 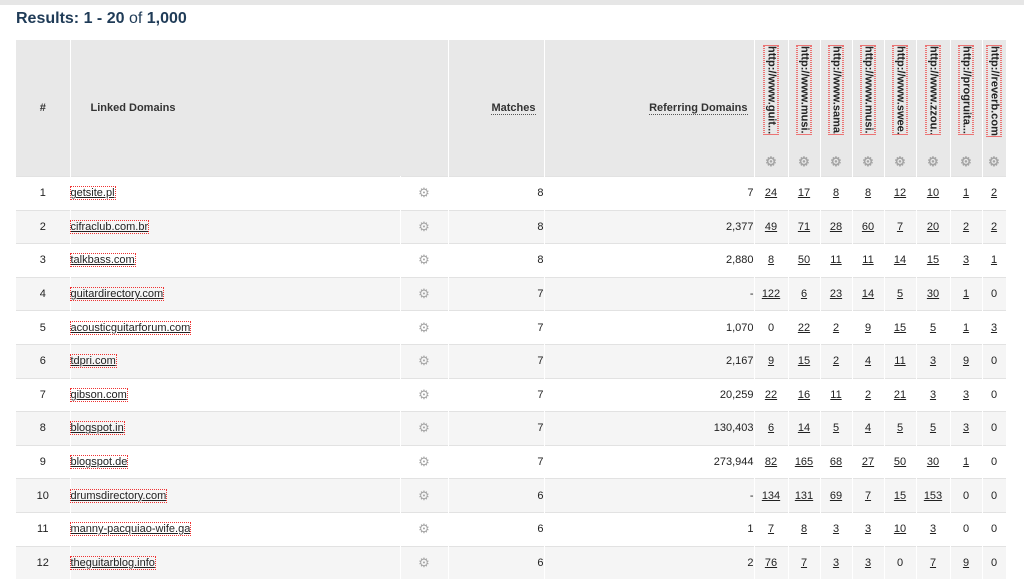 I want to click on site-count-link: 28, so click(x=836, y=227).